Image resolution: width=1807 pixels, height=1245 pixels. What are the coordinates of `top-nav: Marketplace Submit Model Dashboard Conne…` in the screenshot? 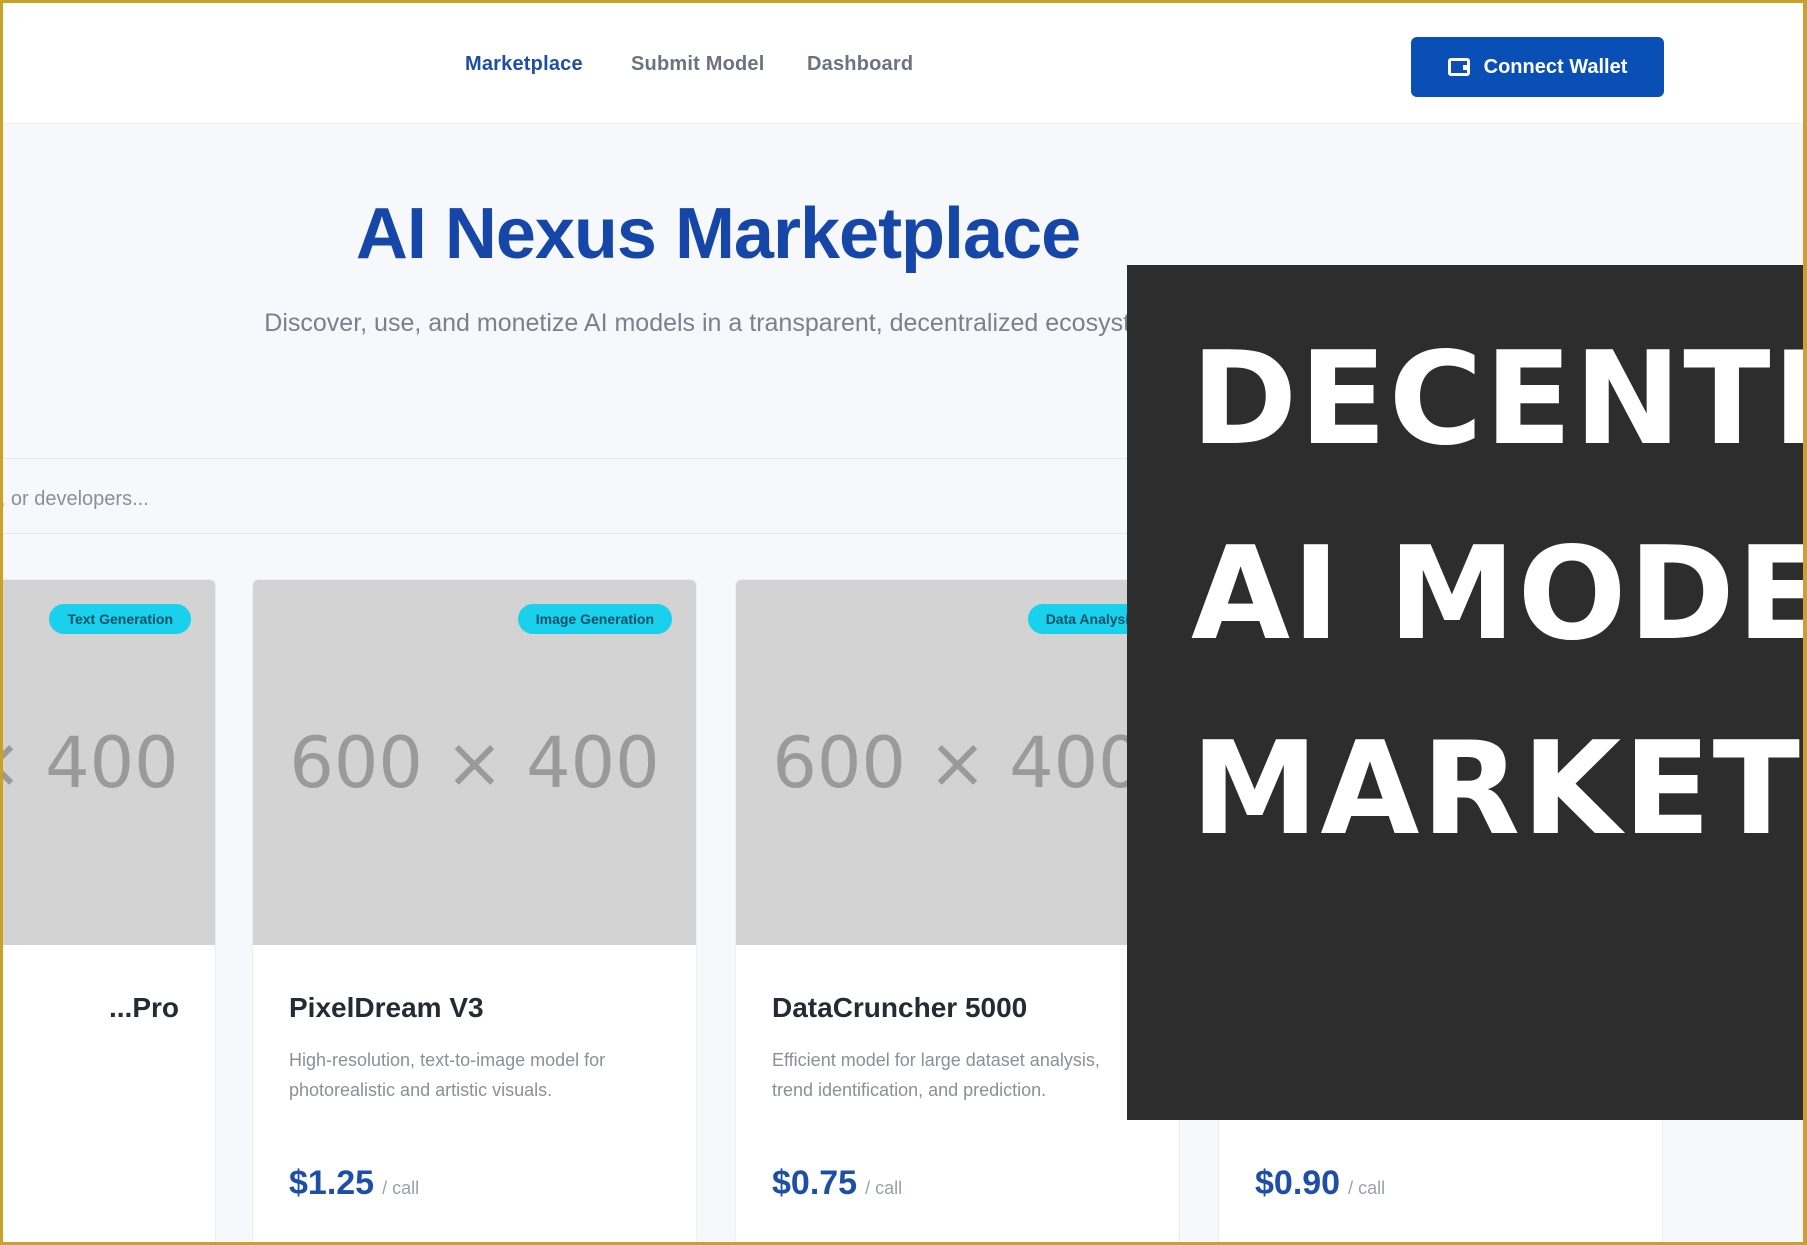 It's located at (903, 63).